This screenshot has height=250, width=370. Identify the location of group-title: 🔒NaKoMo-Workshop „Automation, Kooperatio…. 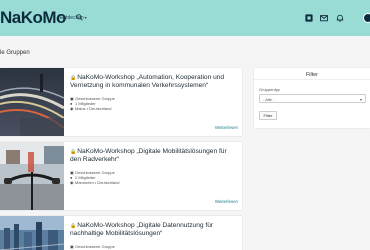
(154, 82).